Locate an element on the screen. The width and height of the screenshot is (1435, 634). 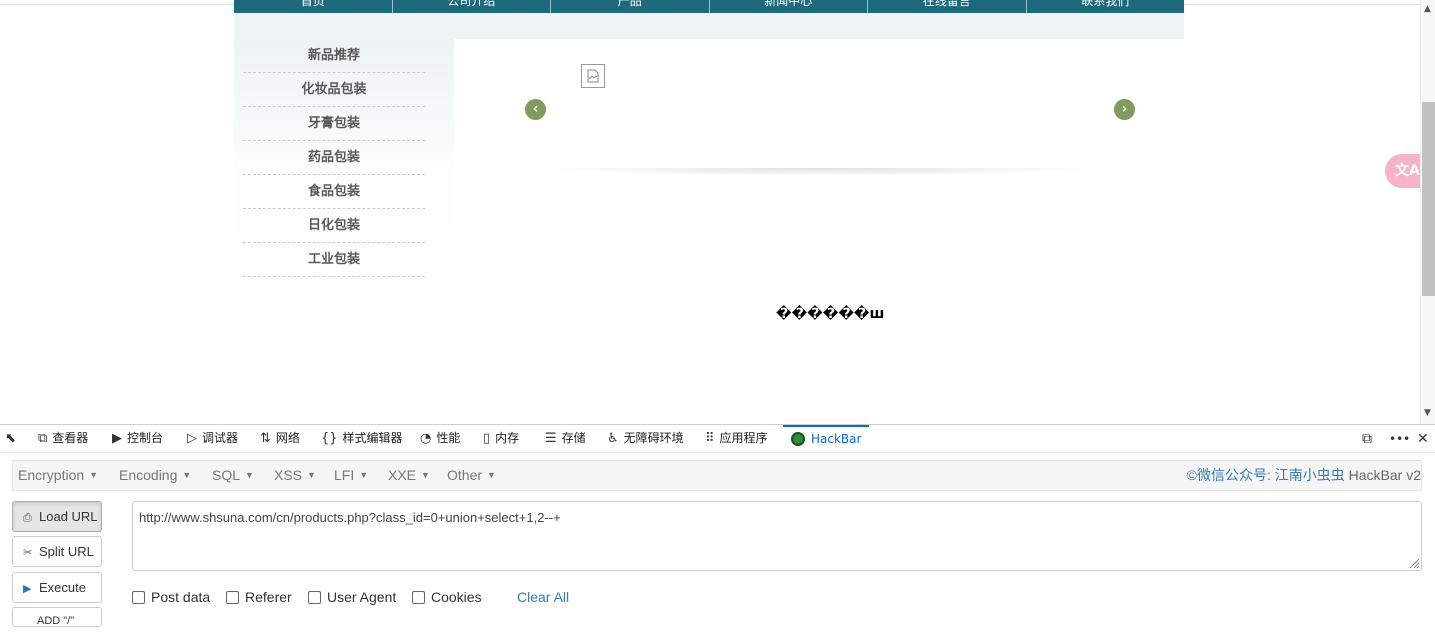
play-icon: ▶ is located at coordinates (27, 589).